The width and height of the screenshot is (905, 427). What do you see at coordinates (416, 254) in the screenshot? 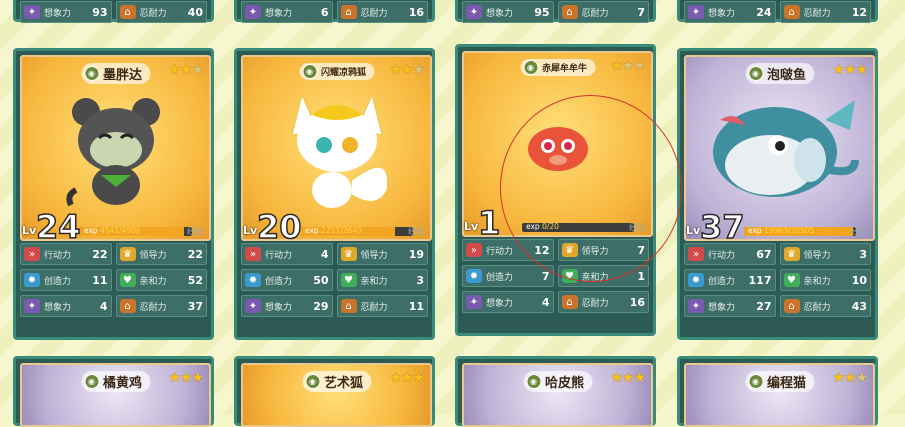
I see `stat-value: 19` at bounding box center [416, 254].